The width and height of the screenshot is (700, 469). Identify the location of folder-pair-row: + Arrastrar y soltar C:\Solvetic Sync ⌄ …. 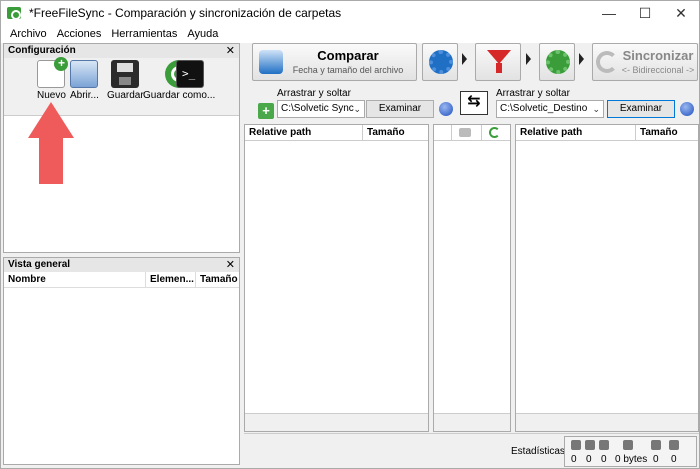
(471, 104).